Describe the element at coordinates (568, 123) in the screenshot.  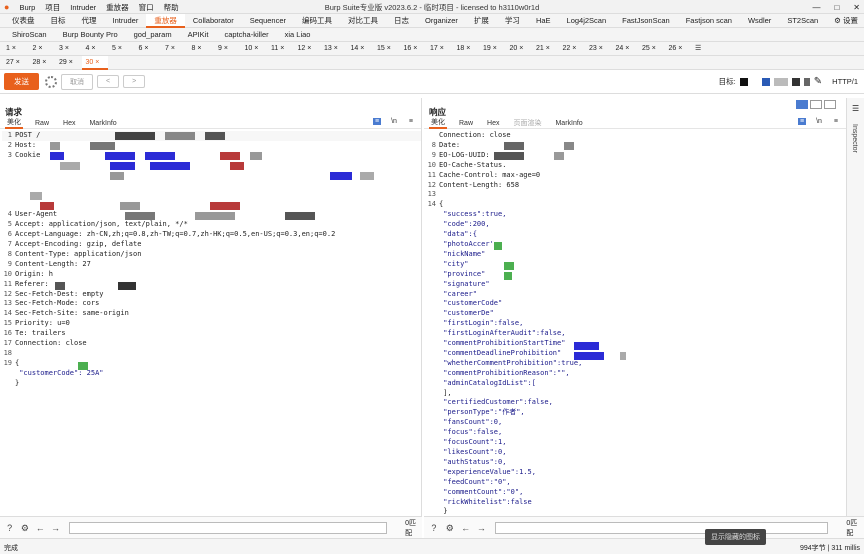
I see `response-tab-markinfo: MarkInfo` at that location.